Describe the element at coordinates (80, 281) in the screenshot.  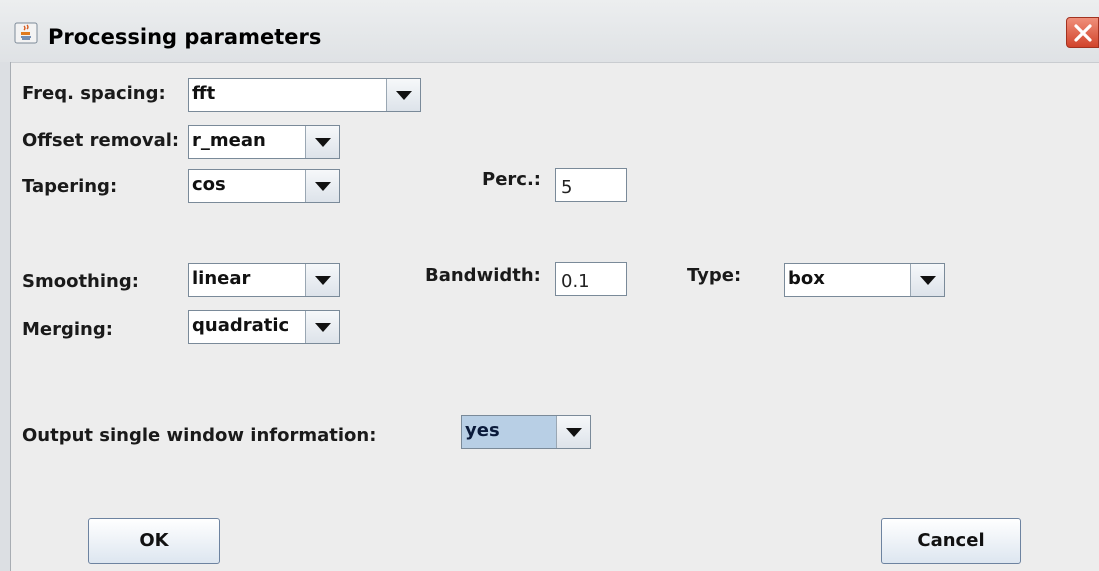
I see `smoothing-label: Smoothing:` at that location.